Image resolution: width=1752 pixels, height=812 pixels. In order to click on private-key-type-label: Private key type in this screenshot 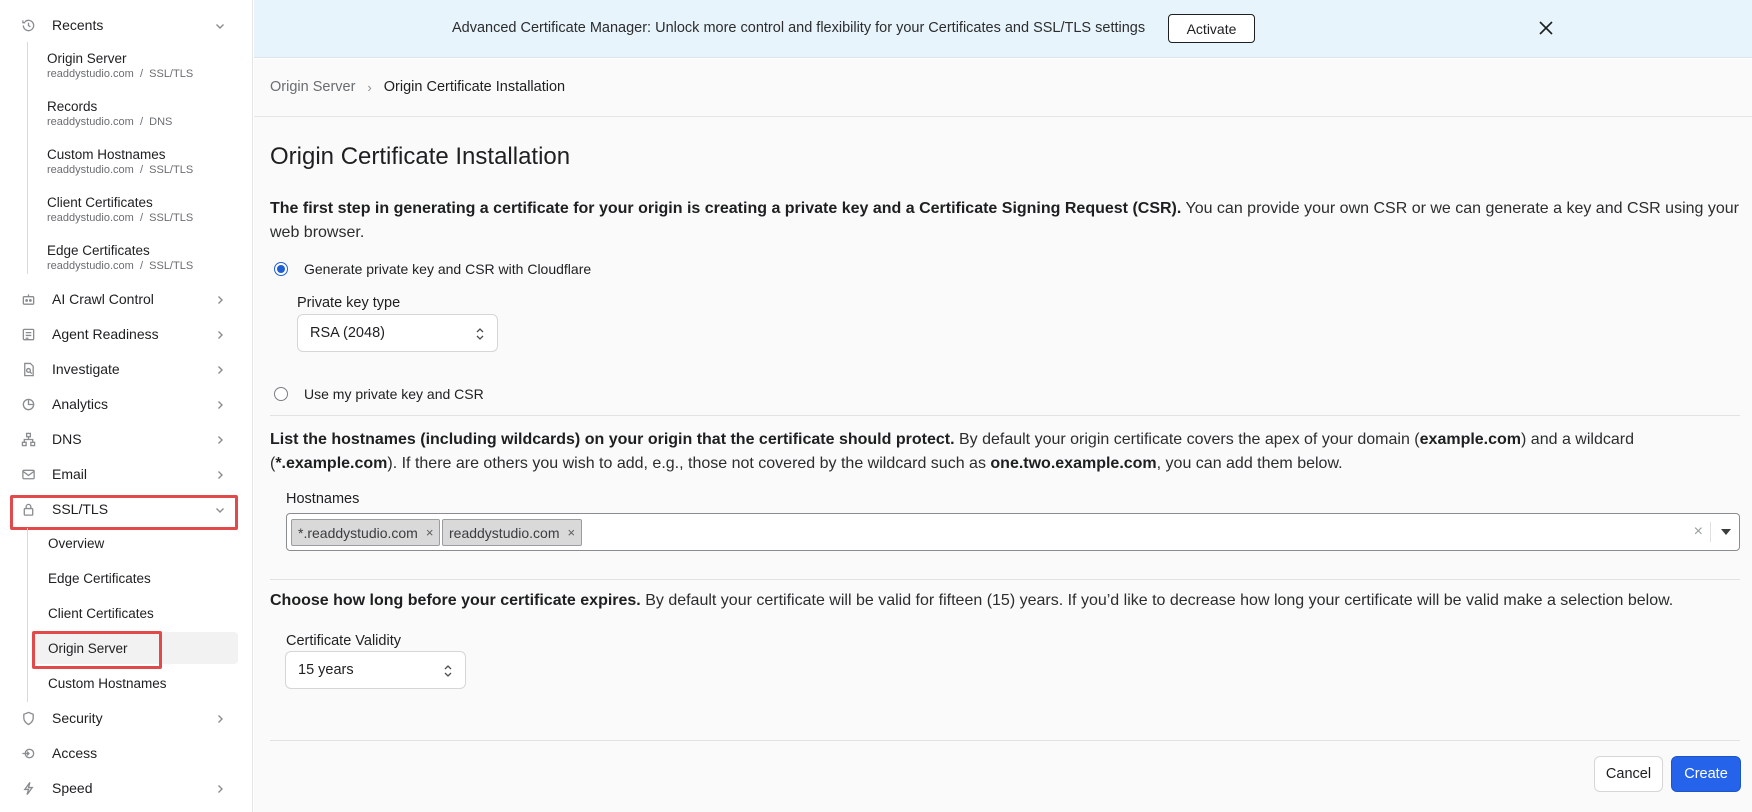, I will do `click(349, 303)`.